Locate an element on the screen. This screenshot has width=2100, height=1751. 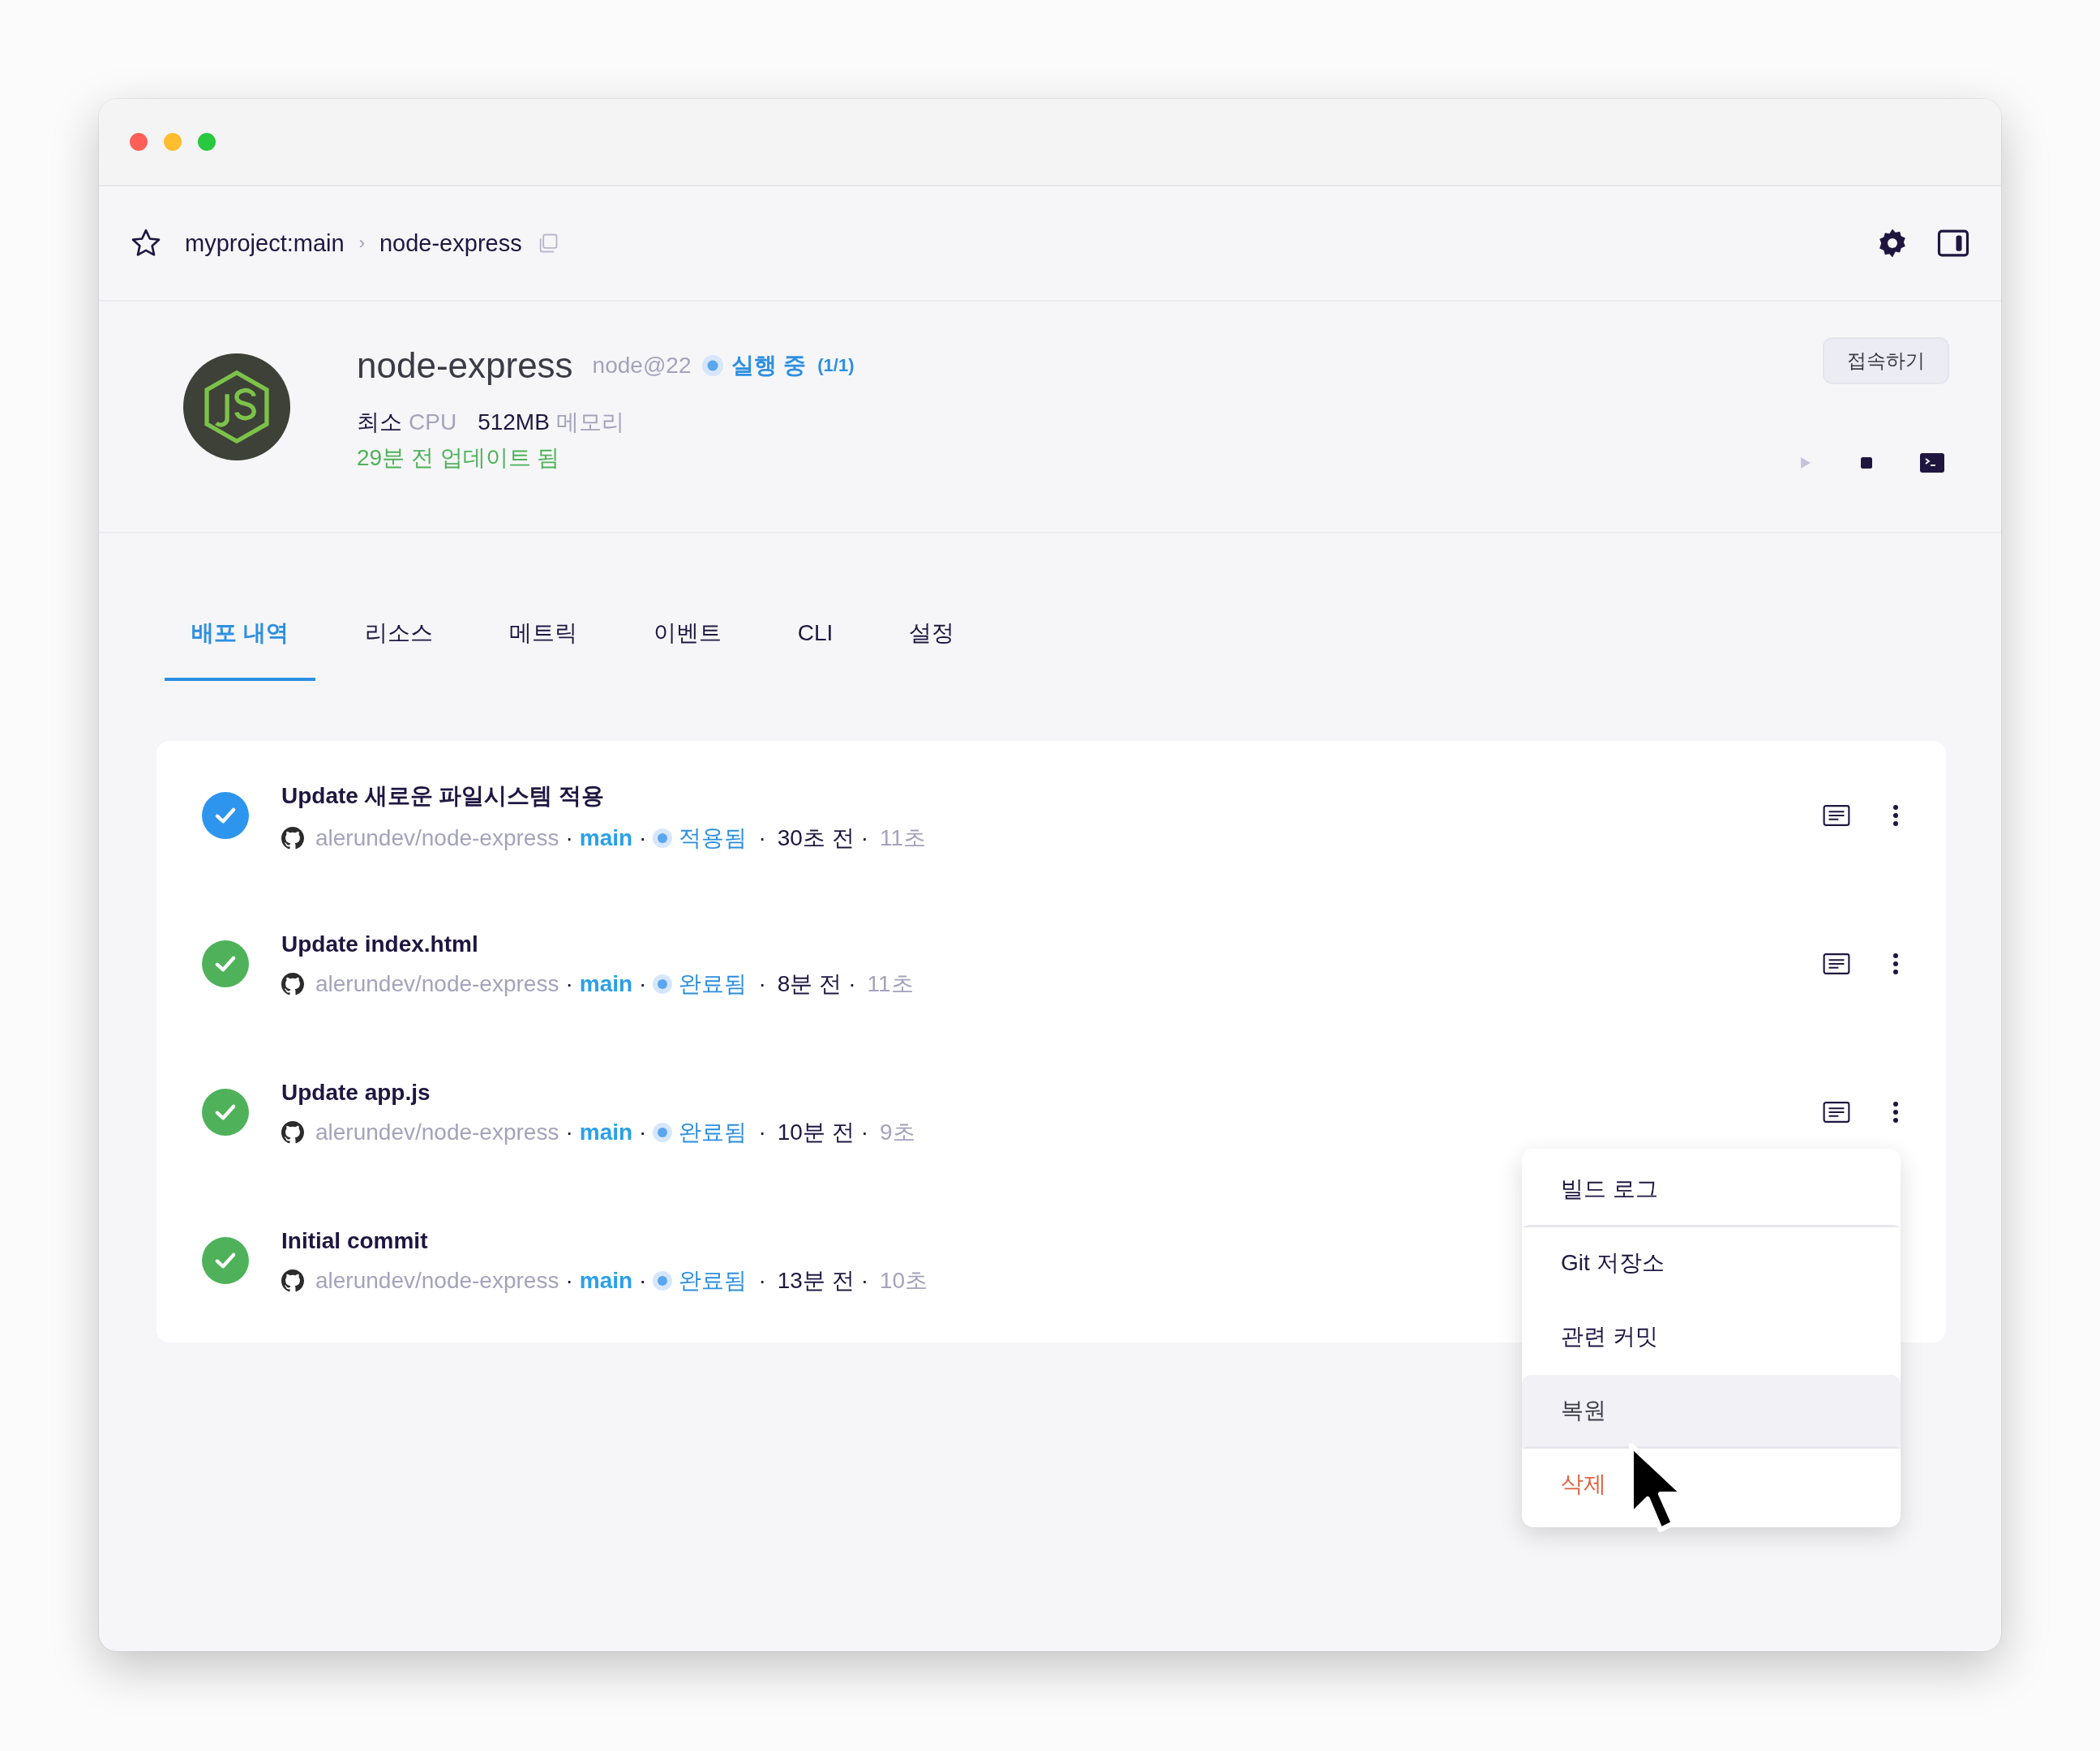
commit-title: Update app.js is located at coordinates (356, 1092).